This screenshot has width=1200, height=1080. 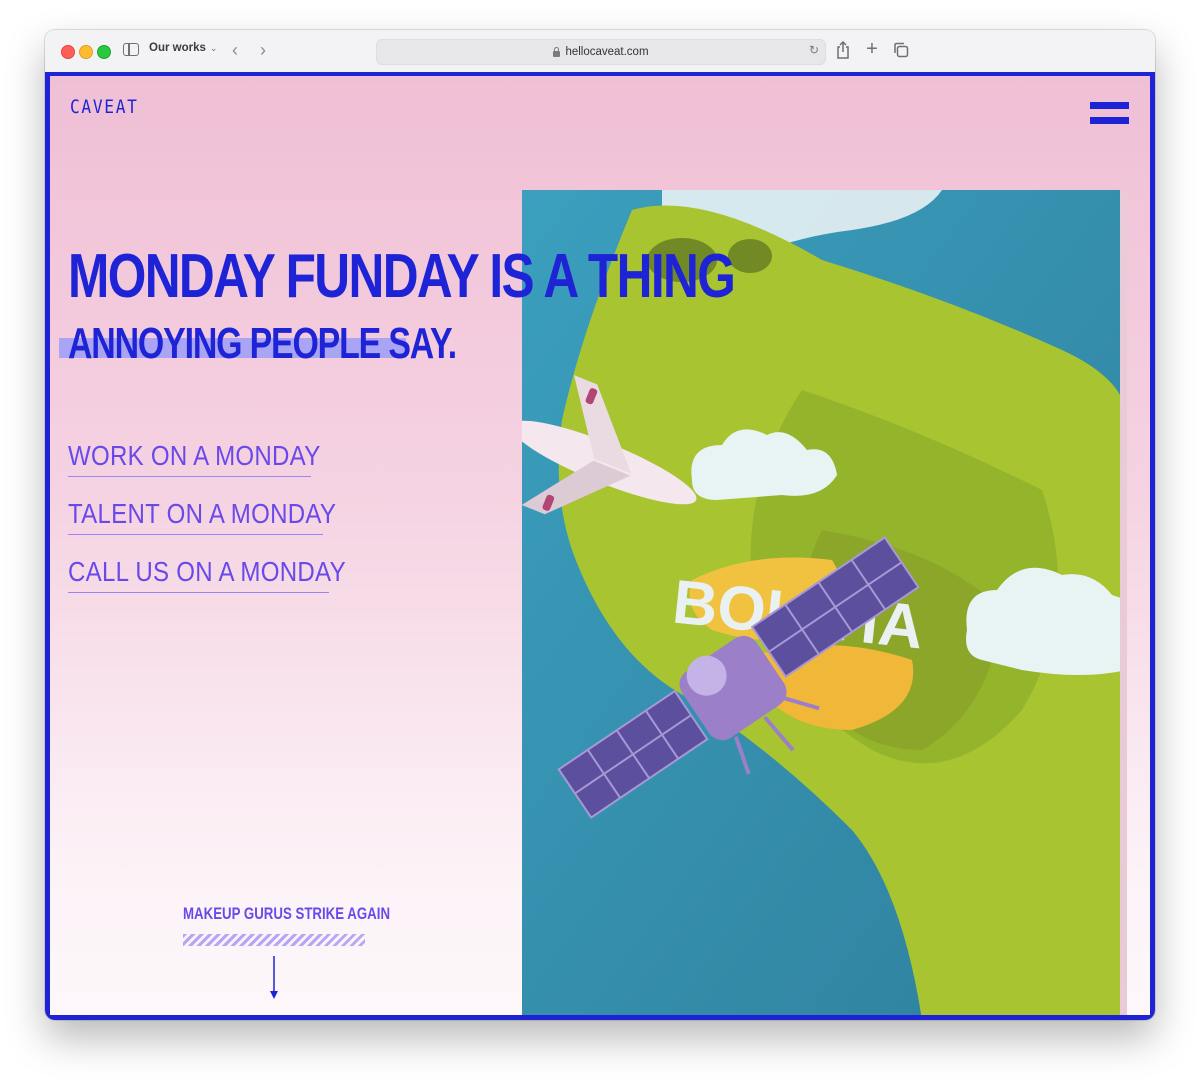 What do you see at coordinates (104, 107) in the screenshot?
I see `site-logo: CAVEAT` at bounding box center [104, 107].